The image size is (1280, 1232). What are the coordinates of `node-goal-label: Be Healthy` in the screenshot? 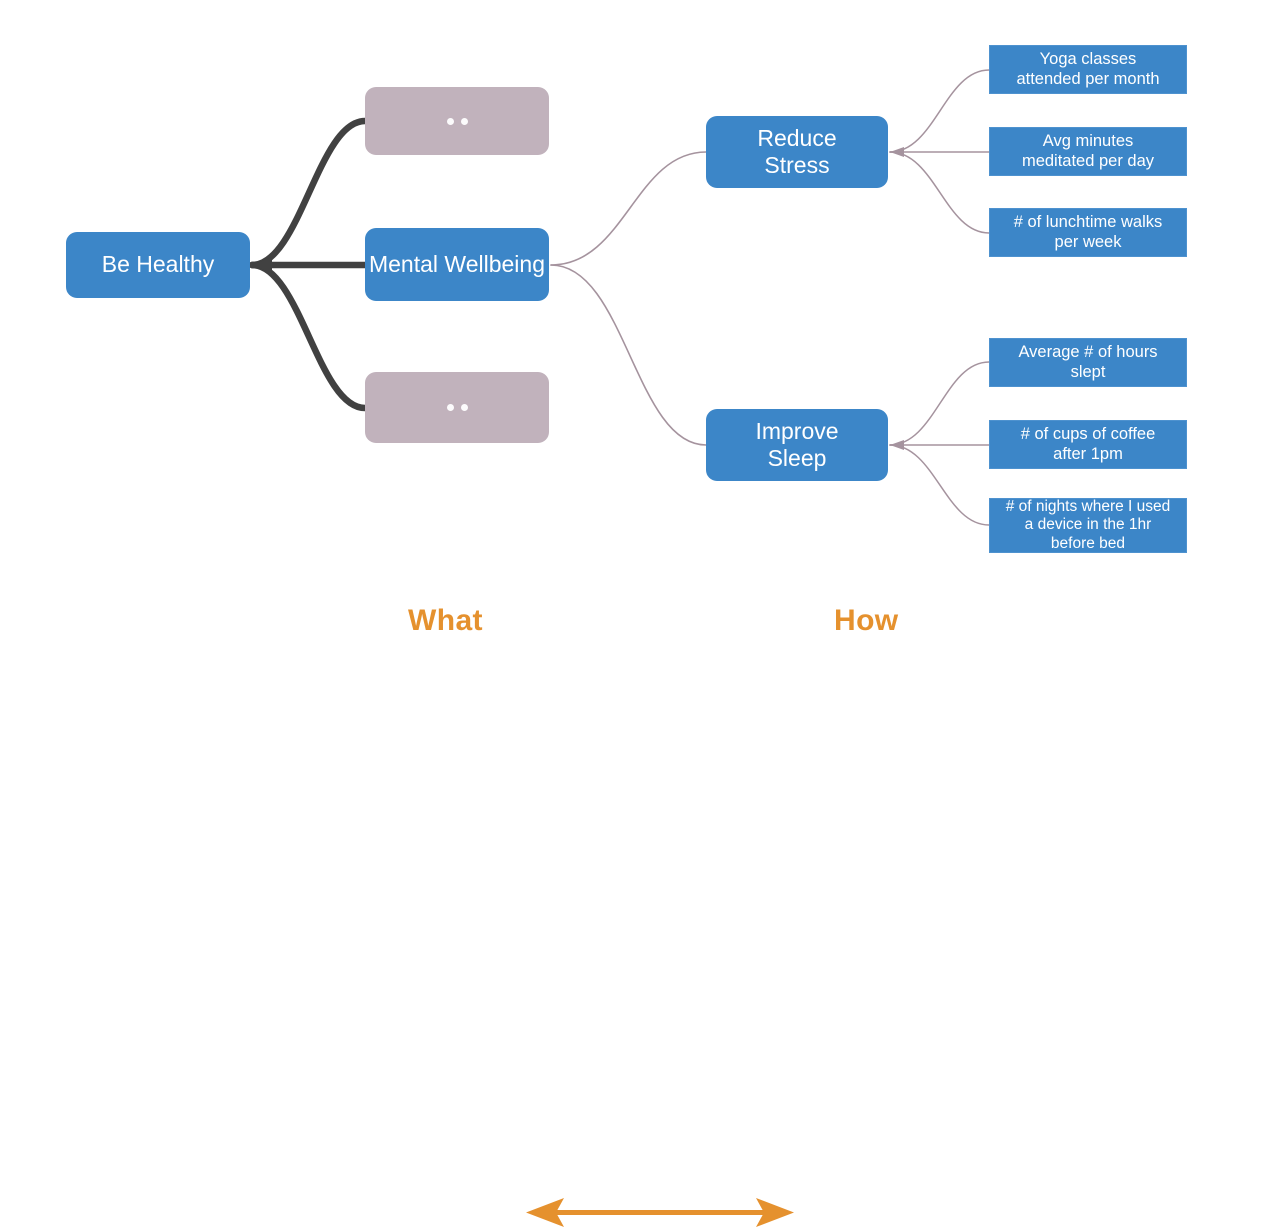 It's located at (158, 264).